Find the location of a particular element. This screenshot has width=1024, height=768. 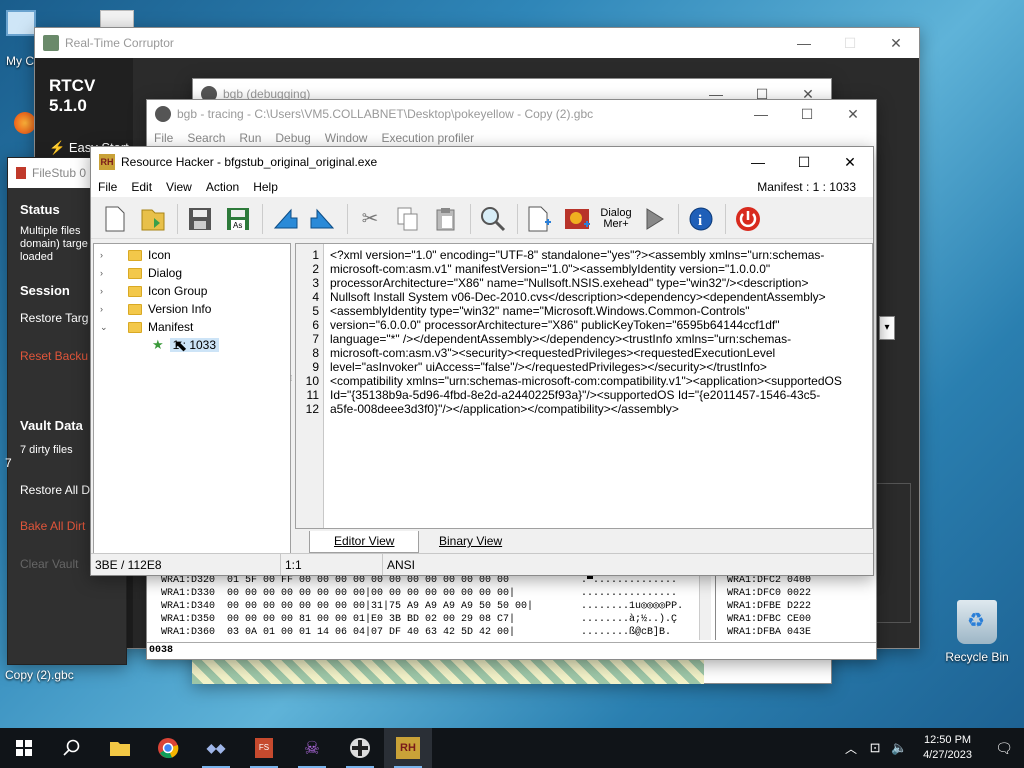

menu-view: View is located at coordinates (179, 187).